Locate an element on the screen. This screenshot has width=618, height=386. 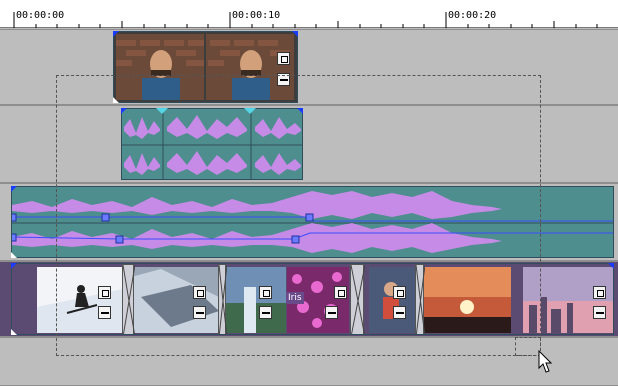
time-ruler: 00:00:00 00:00:10 00:00:20 is located at coordinates (309, 14).